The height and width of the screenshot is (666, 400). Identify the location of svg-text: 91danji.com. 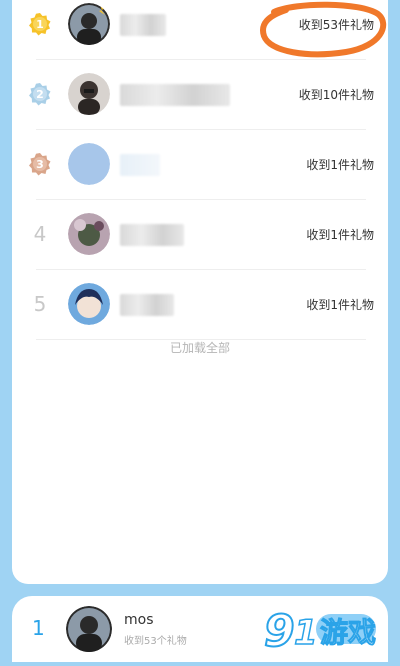
(351, 655).